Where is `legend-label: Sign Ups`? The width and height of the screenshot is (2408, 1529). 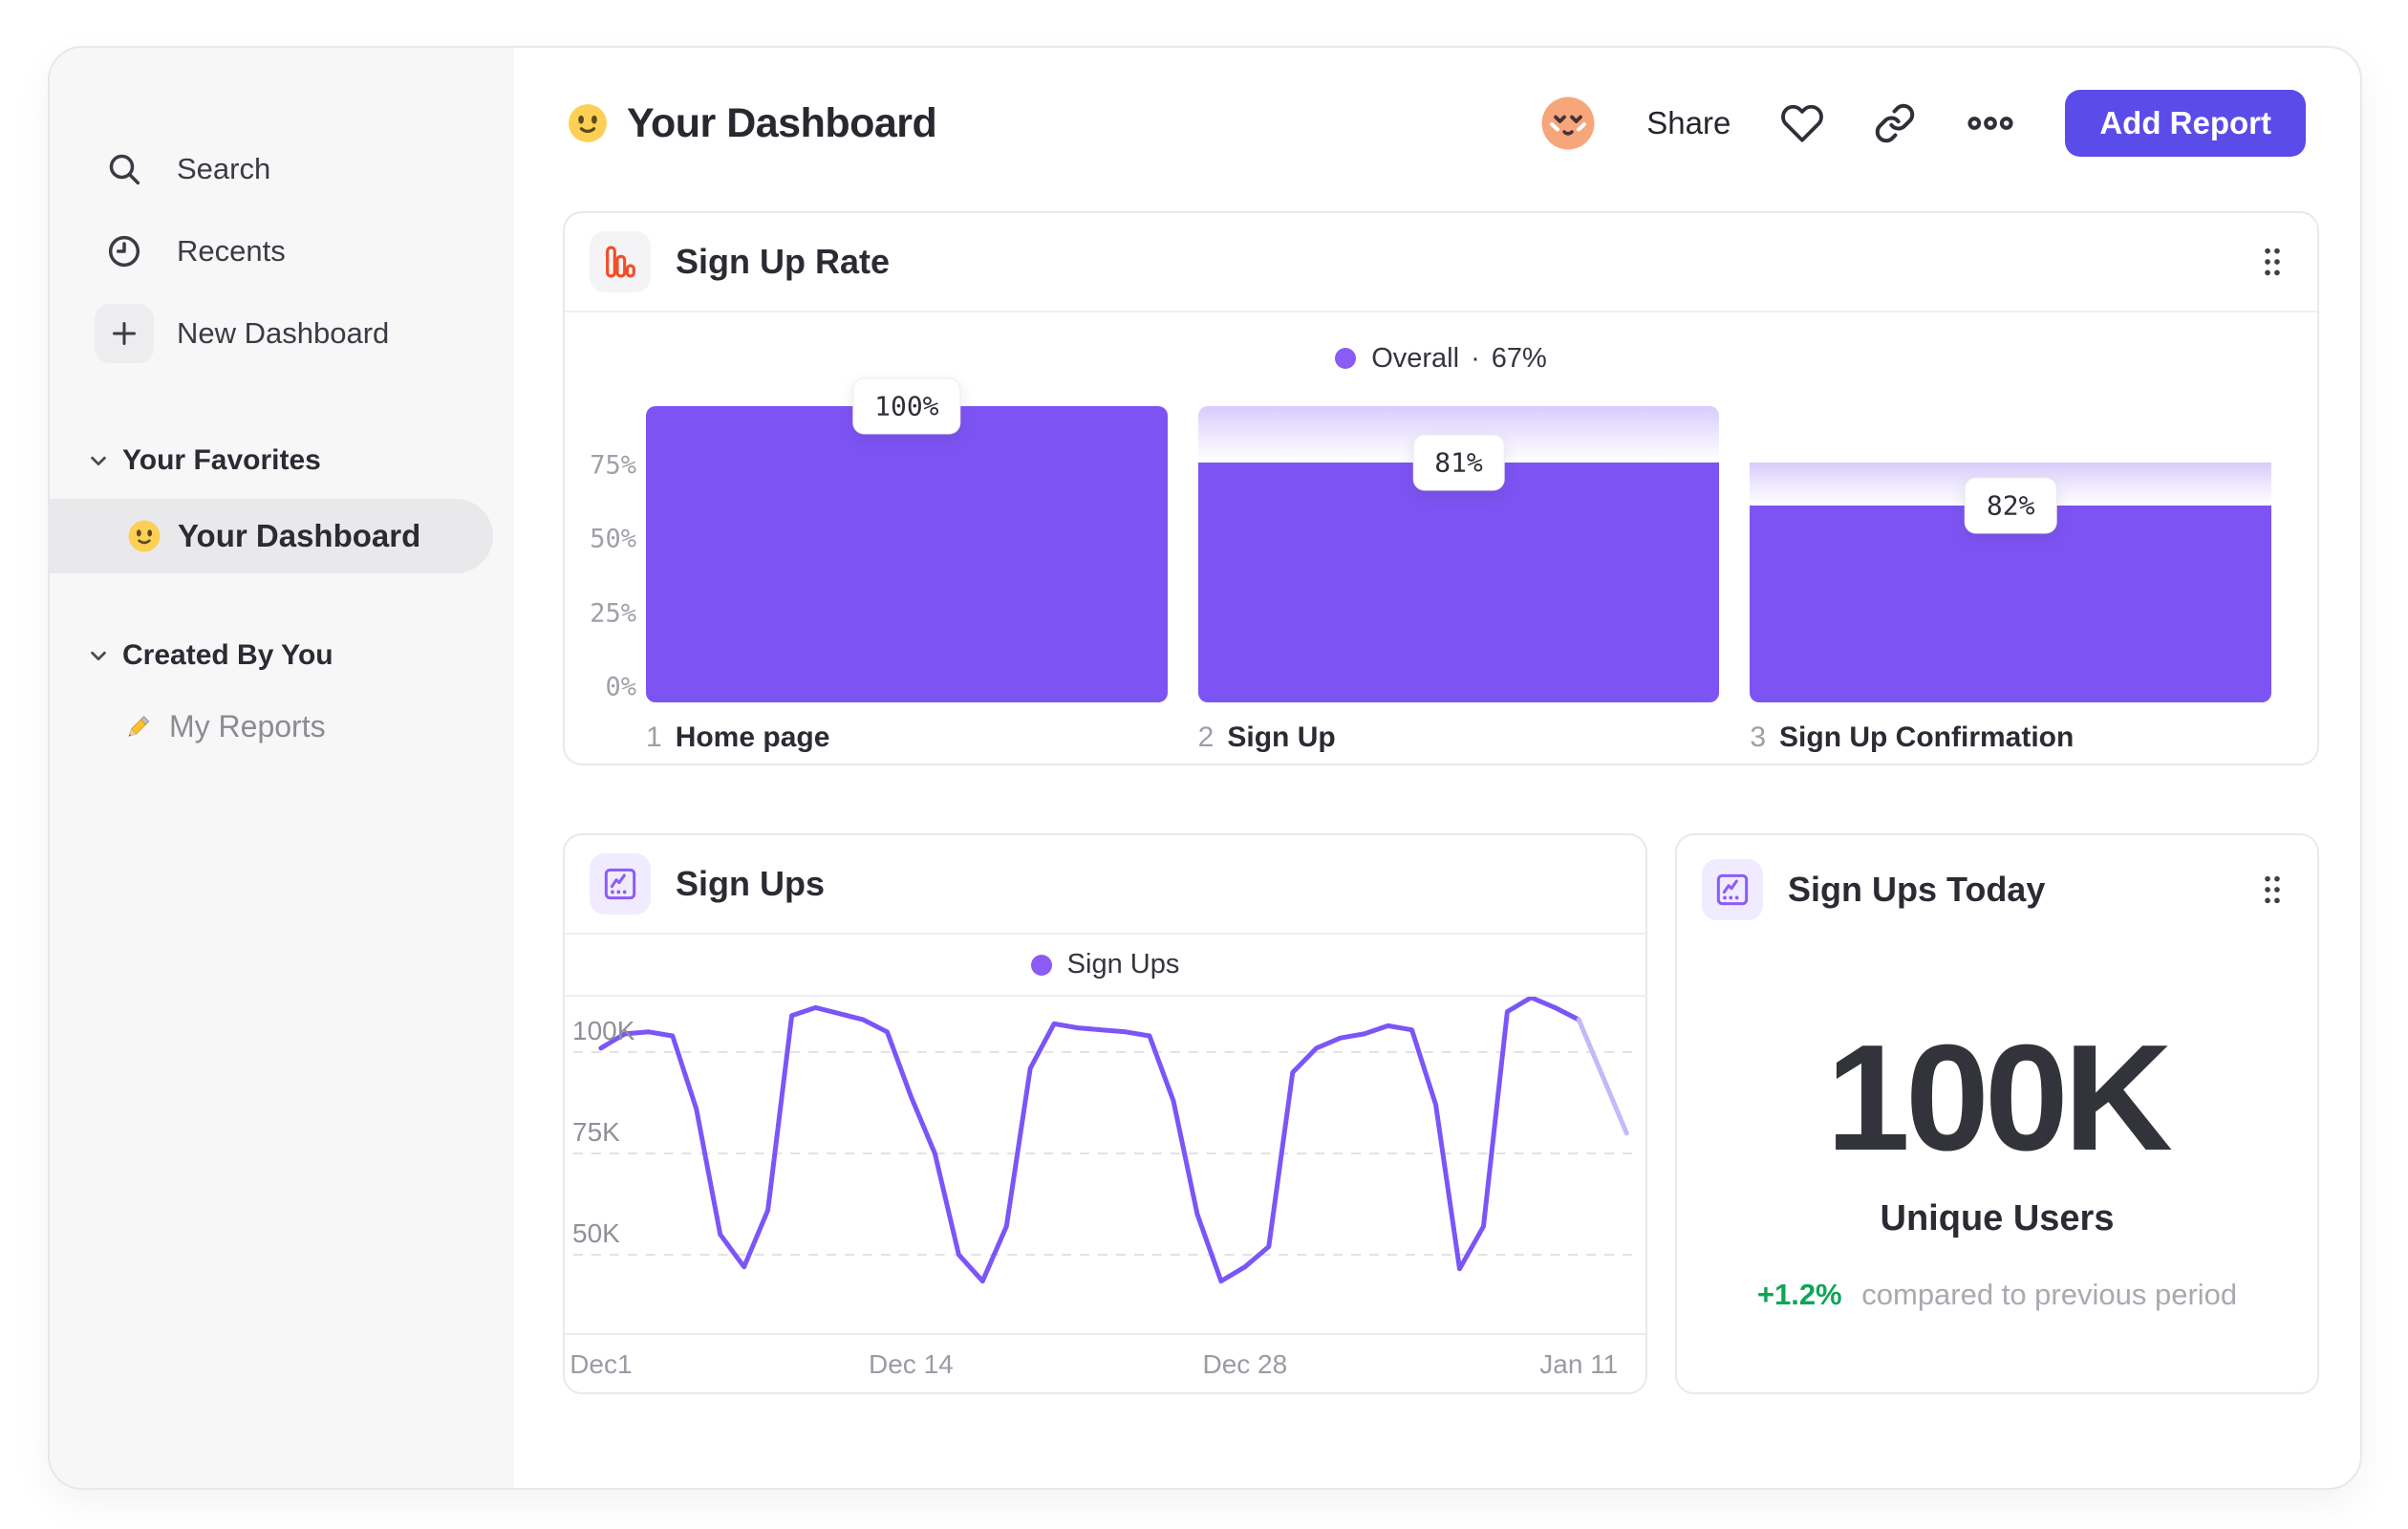
legend-label: Sign Ups is located at coordinates (1123, 964).